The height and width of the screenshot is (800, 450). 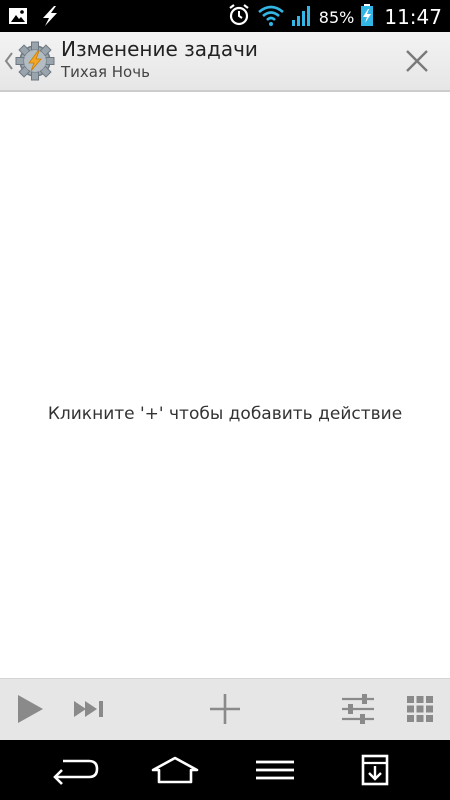 I want to click on status-bar-system: 85% 11:47, so click(x=334, y=17).